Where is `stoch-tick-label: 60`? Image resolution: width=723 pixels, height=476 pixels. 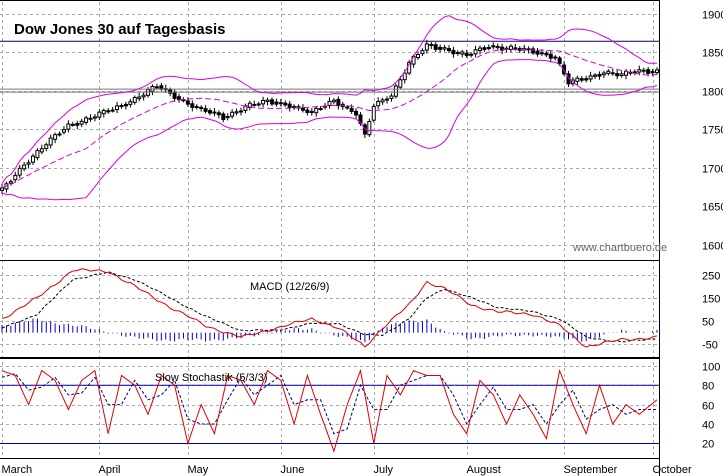
stoch-tick-label: 60 is located at coordinates (708, 407).